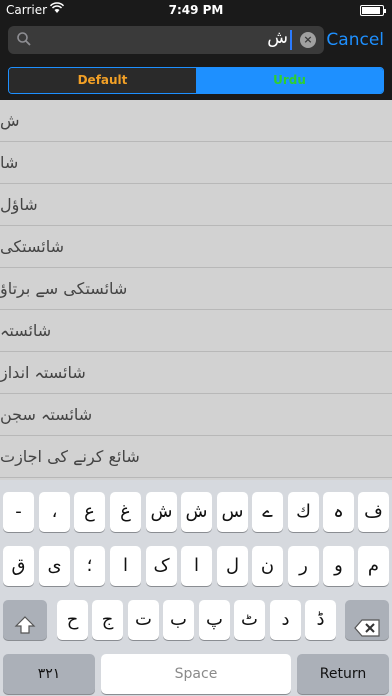  I want to click on search-icon, so click(24, 39).